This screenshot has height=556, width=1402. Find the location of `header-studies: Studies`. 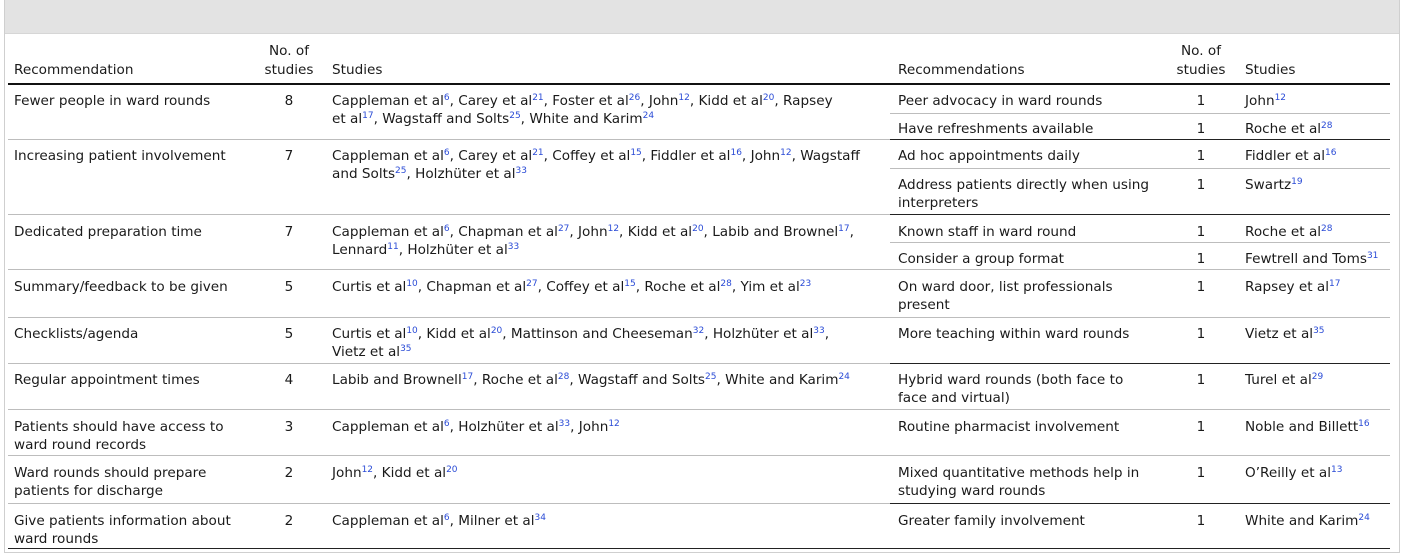

header-studies: Studies is located at coordinates (357, 70).